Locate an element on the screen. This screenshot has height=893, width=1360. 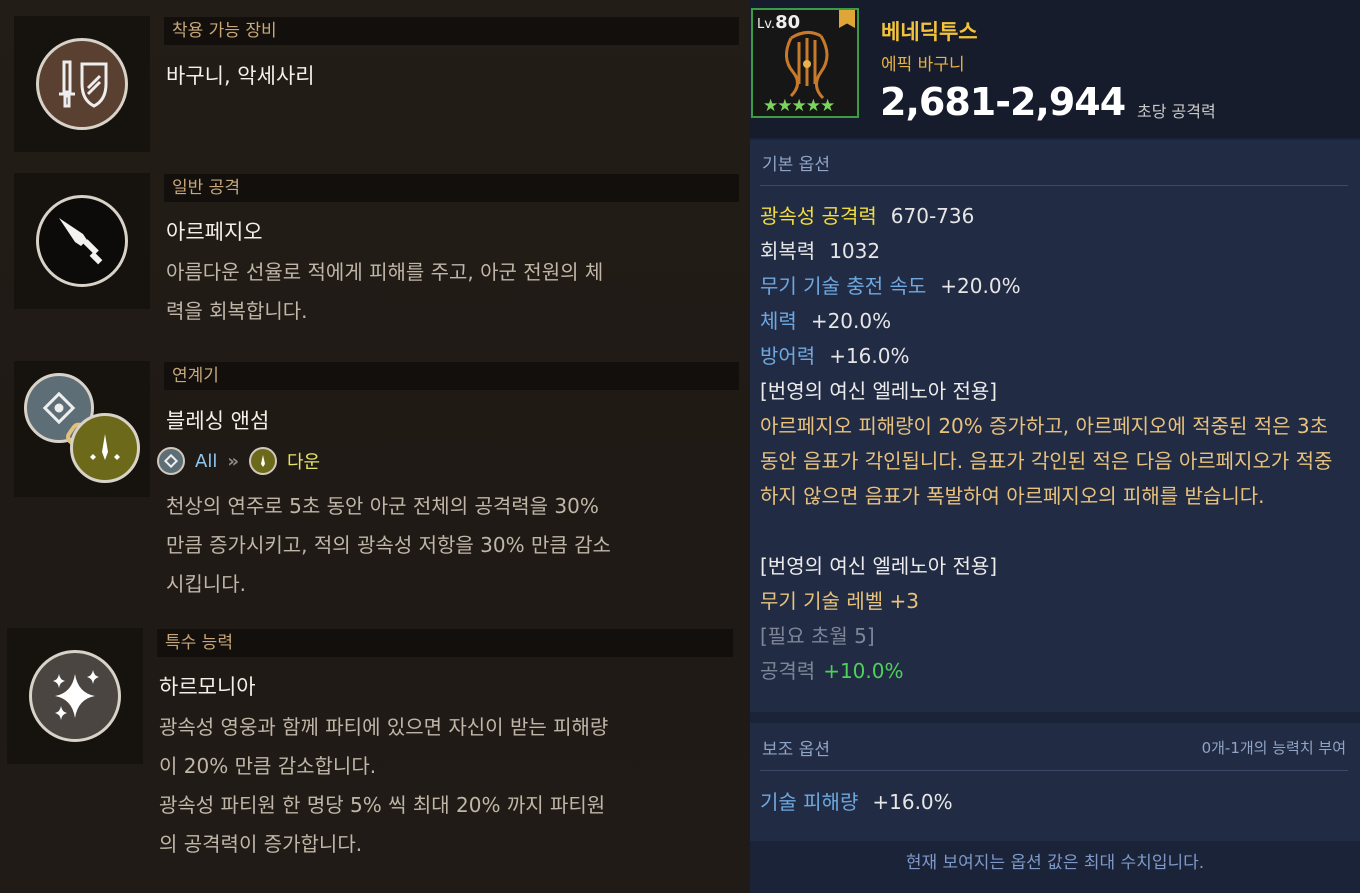
item-attack-range: 2,681-2,944 is located at coordinates (1003, 102).